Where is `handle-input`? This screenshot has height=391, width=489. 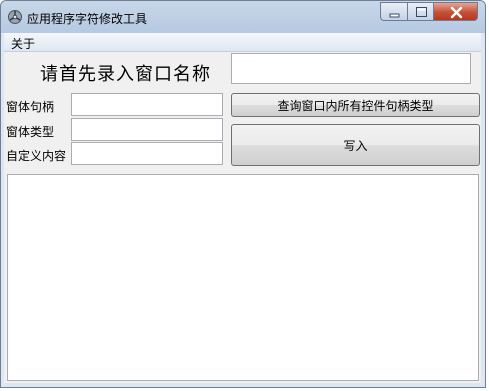 handle-input is located at coordinates (147, 104).